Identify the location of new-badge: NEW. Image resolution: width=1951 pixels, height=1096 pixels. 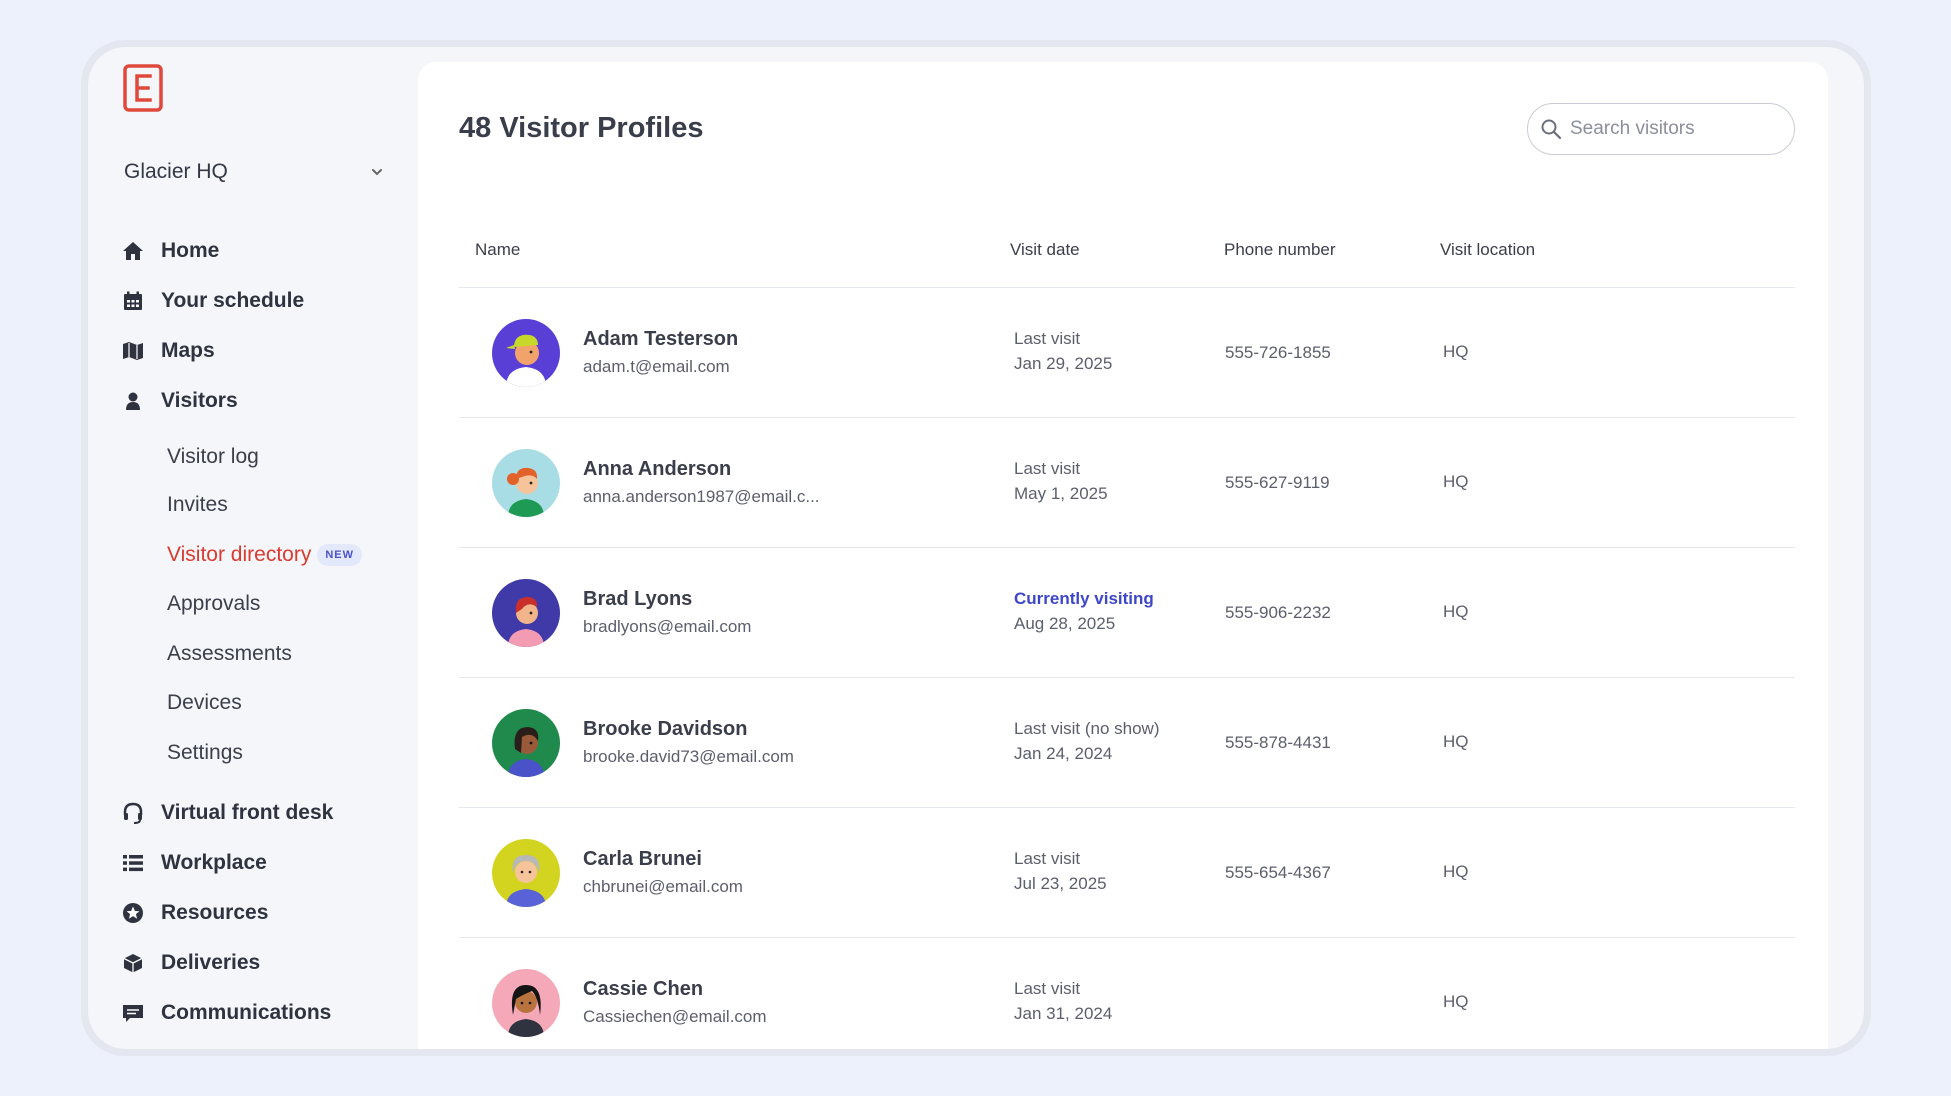
(339, 555).